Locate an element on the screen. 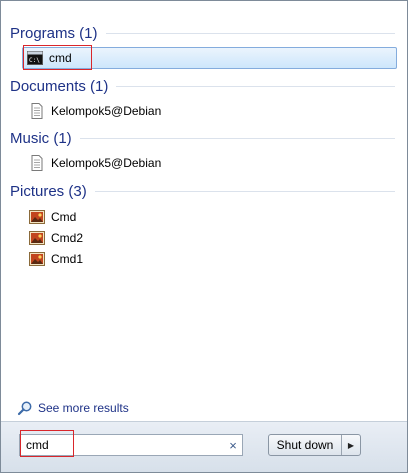 The height and width of the screenshot is (475, 410). result-item-document: Kelompok5@Debian is located at coordinates (215, 111).